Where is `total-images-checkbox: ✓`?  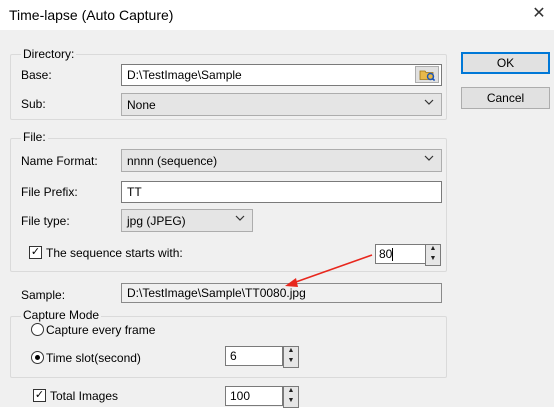 total-images-checkbox: ✓ is located at coordinates (39, 395).